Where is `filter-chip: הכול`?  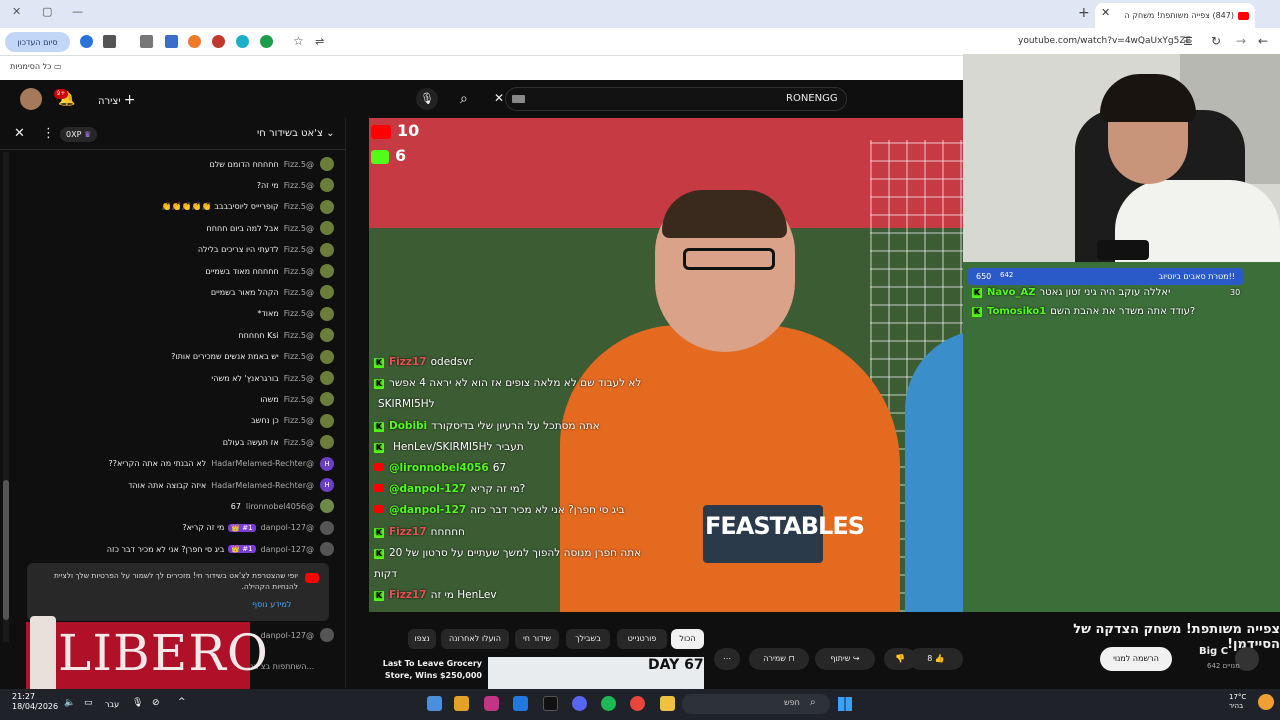
filter-chip: הכול is located at coordinates (687, 639).